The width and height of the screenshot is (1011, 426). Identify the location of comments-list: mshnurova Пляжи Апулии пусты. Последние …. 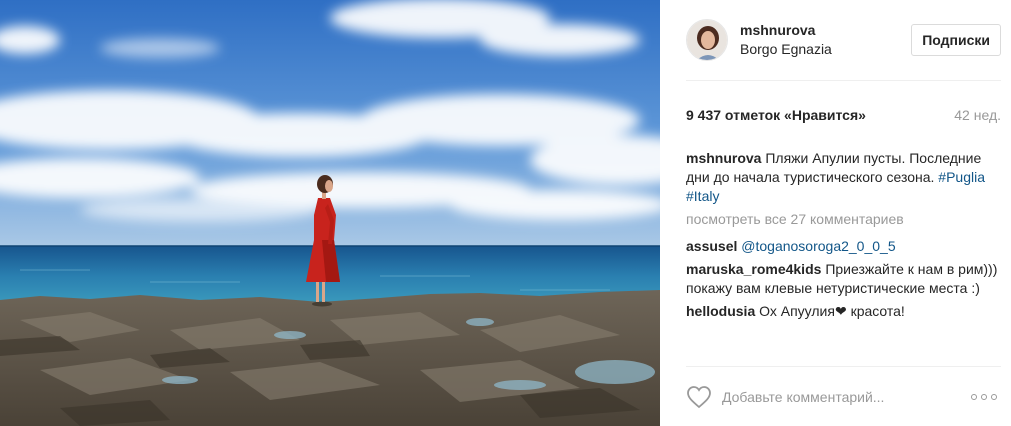
(843, 235).